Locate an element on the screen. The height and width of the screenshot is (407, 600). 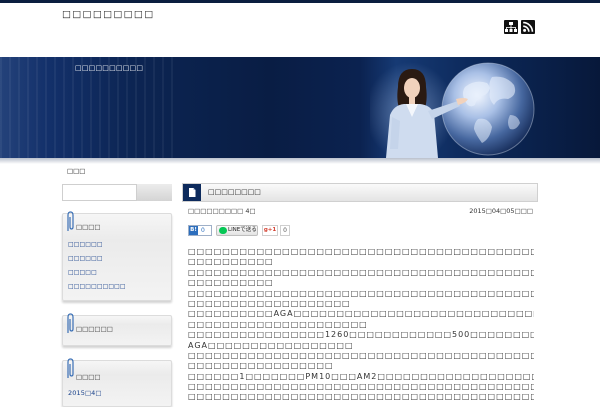
hatena-count: 0 is located at coordinates (203, 230).